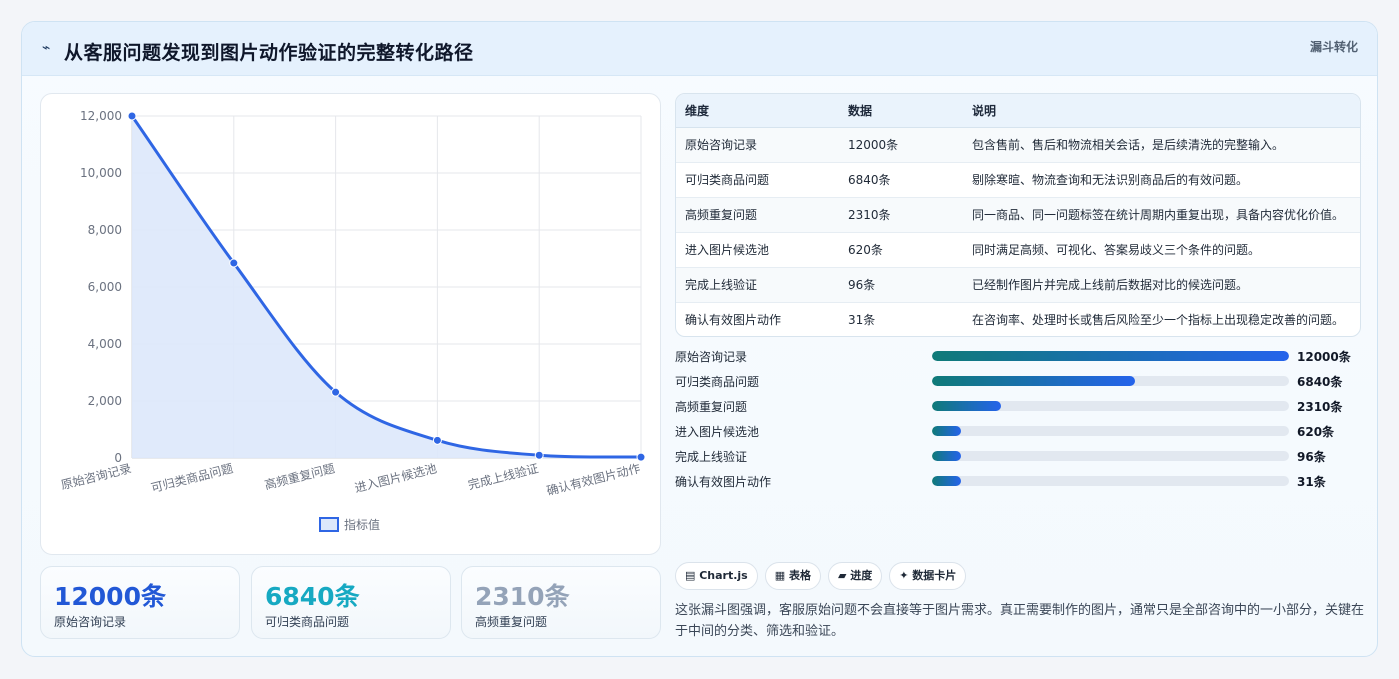 The width and height of the screenshot is (1399, 679). Describe the element at coordinates (105, 230) in the screenshot. I see `y-tick-label: 8,000` at that location.